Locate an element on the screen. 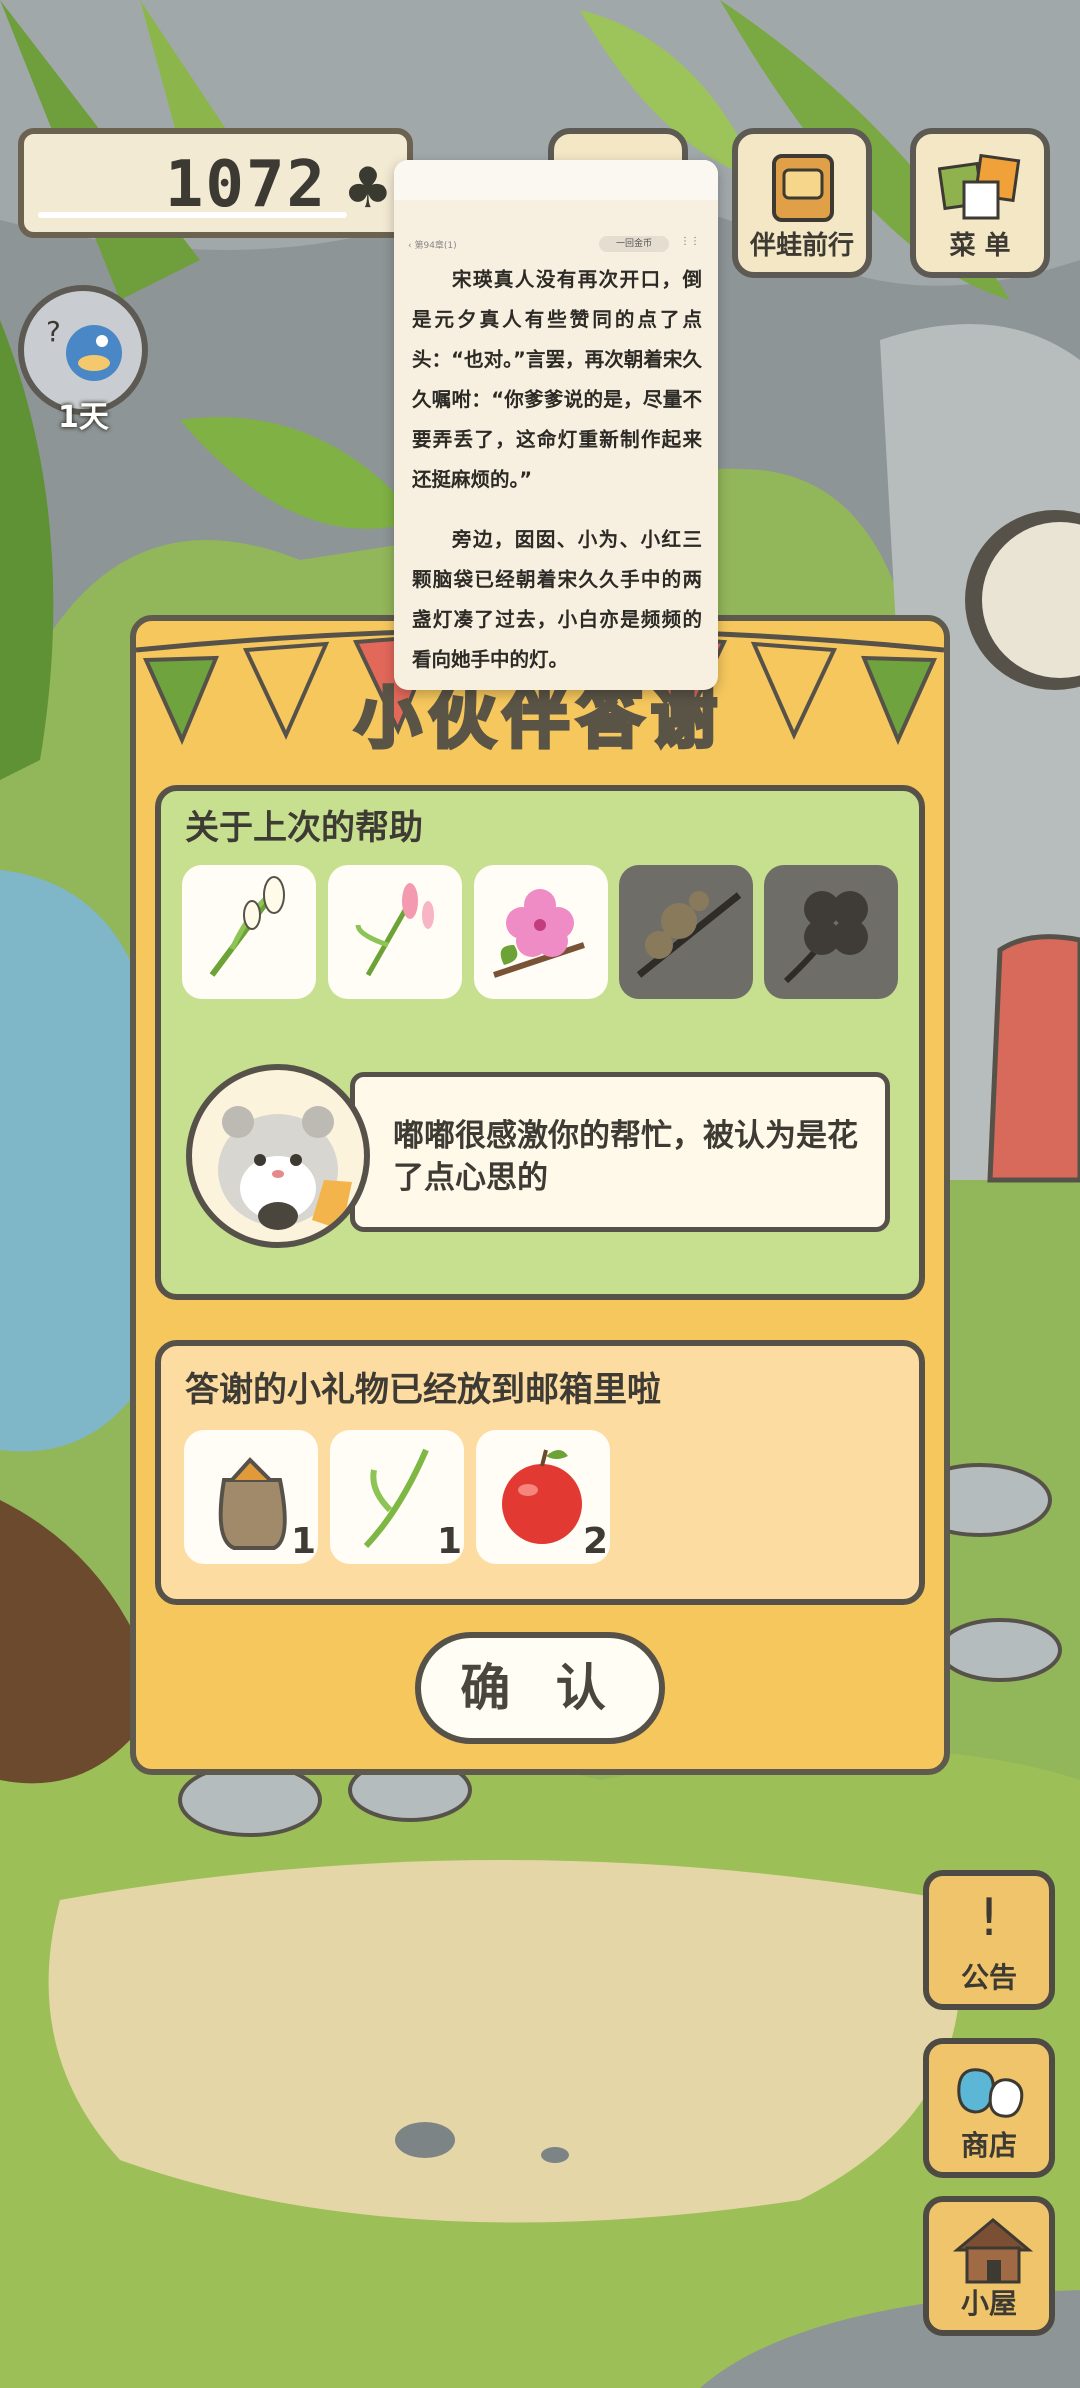  gift-heading: 答谢的小礼物已经放到邮箱里啦 is located at coordinates (423, 1390).